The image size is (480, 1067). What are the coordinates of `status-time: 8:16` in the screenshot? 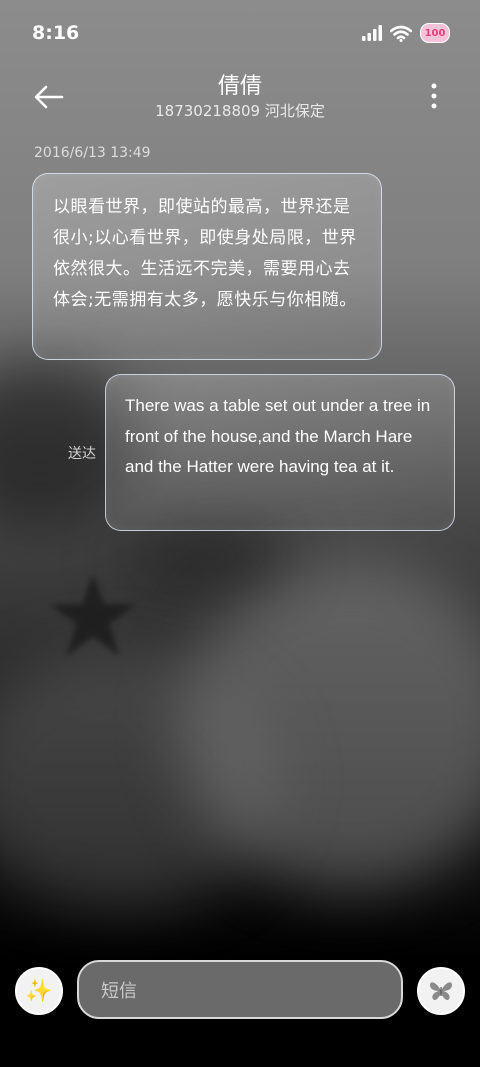 It's located at (56, 33).